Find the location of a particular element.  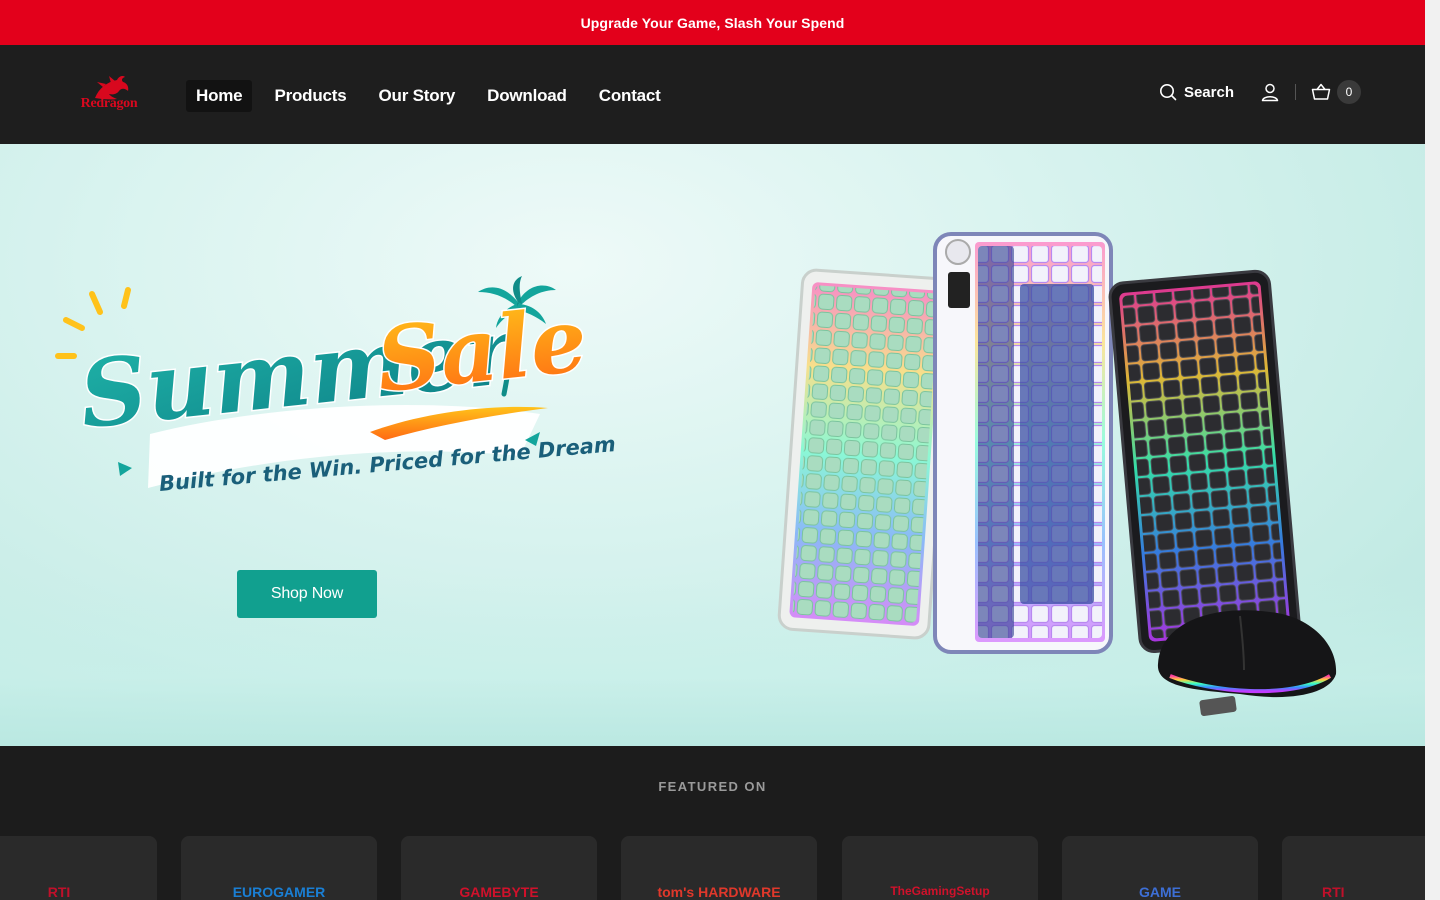

nav-contact: Contact is located at coordinates (630, 96).